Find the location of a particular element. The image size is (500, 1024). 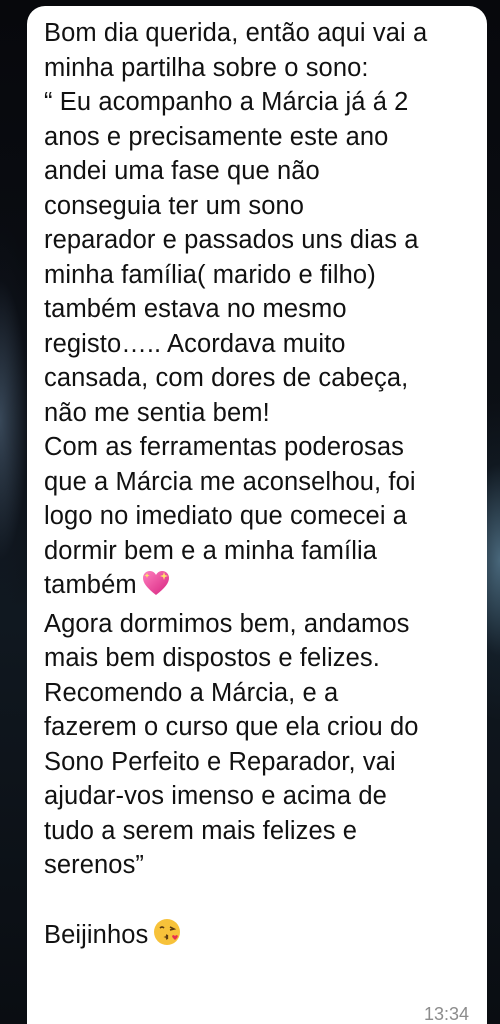

message-timestamp: 13:34 is located at coordinates (446, 1014).